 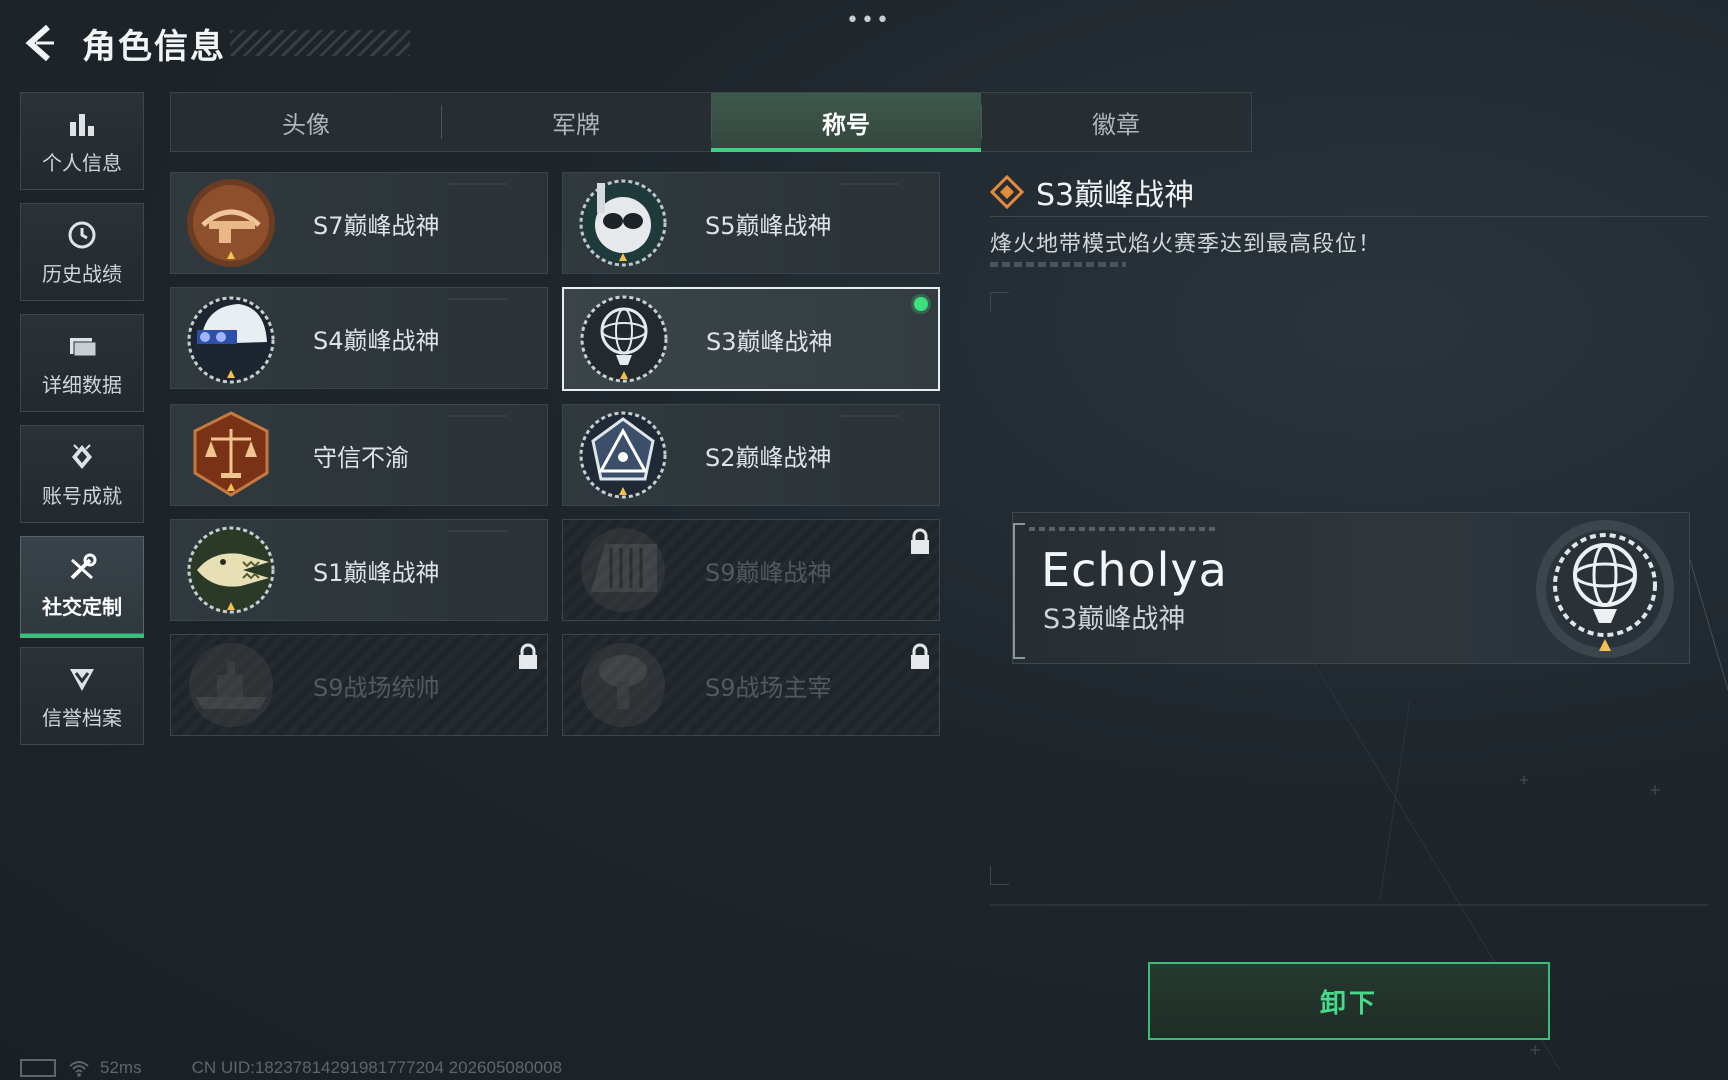 I want to click on sidebar-item-achievements: 账号成就, so click(x=82, y=474).